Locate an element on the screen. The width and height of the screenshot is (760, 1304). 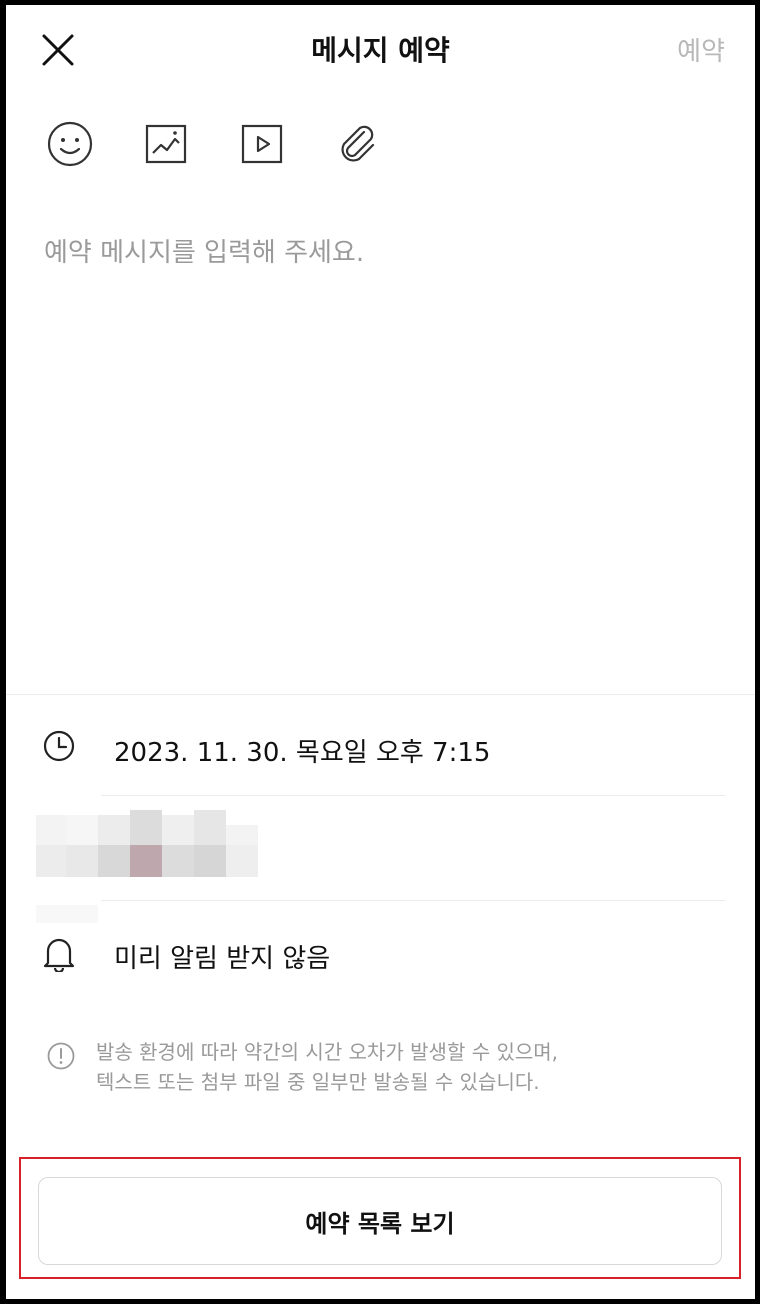
bell-icon is located at coordinates (59, 955).